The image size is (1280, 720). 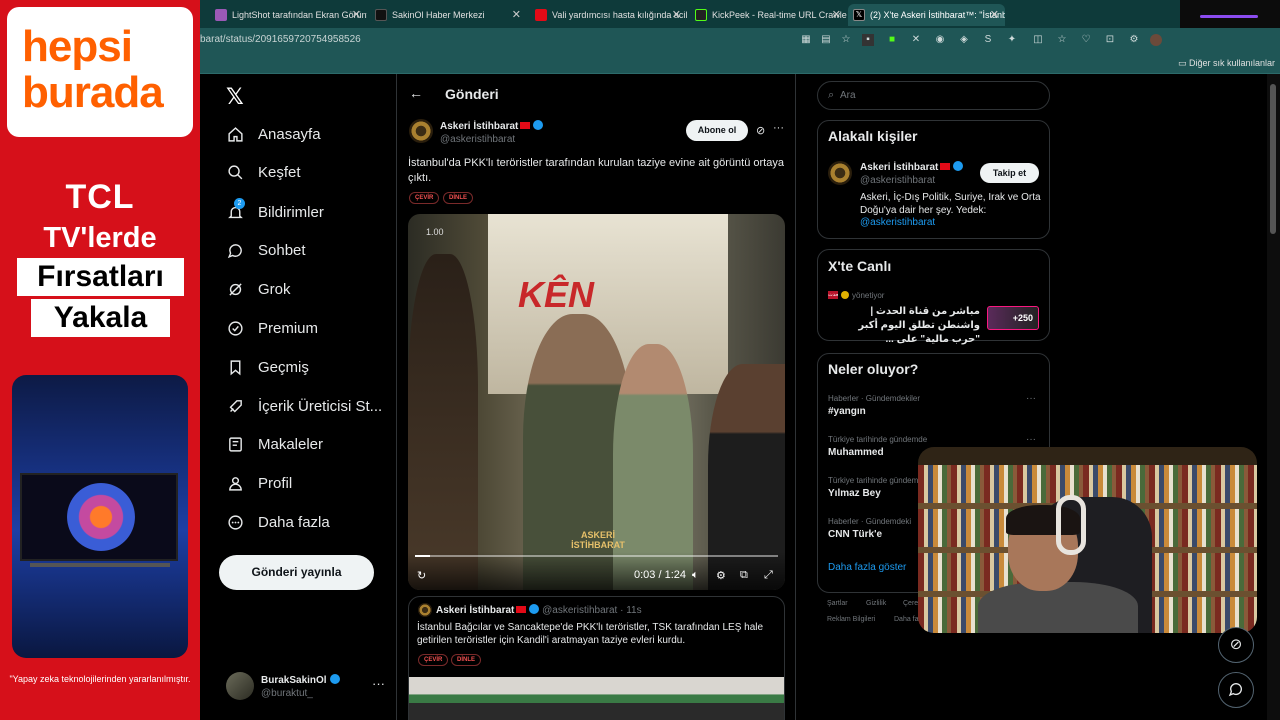 I want to click on trend-name: Muhammed, so click(x=856, y=452).